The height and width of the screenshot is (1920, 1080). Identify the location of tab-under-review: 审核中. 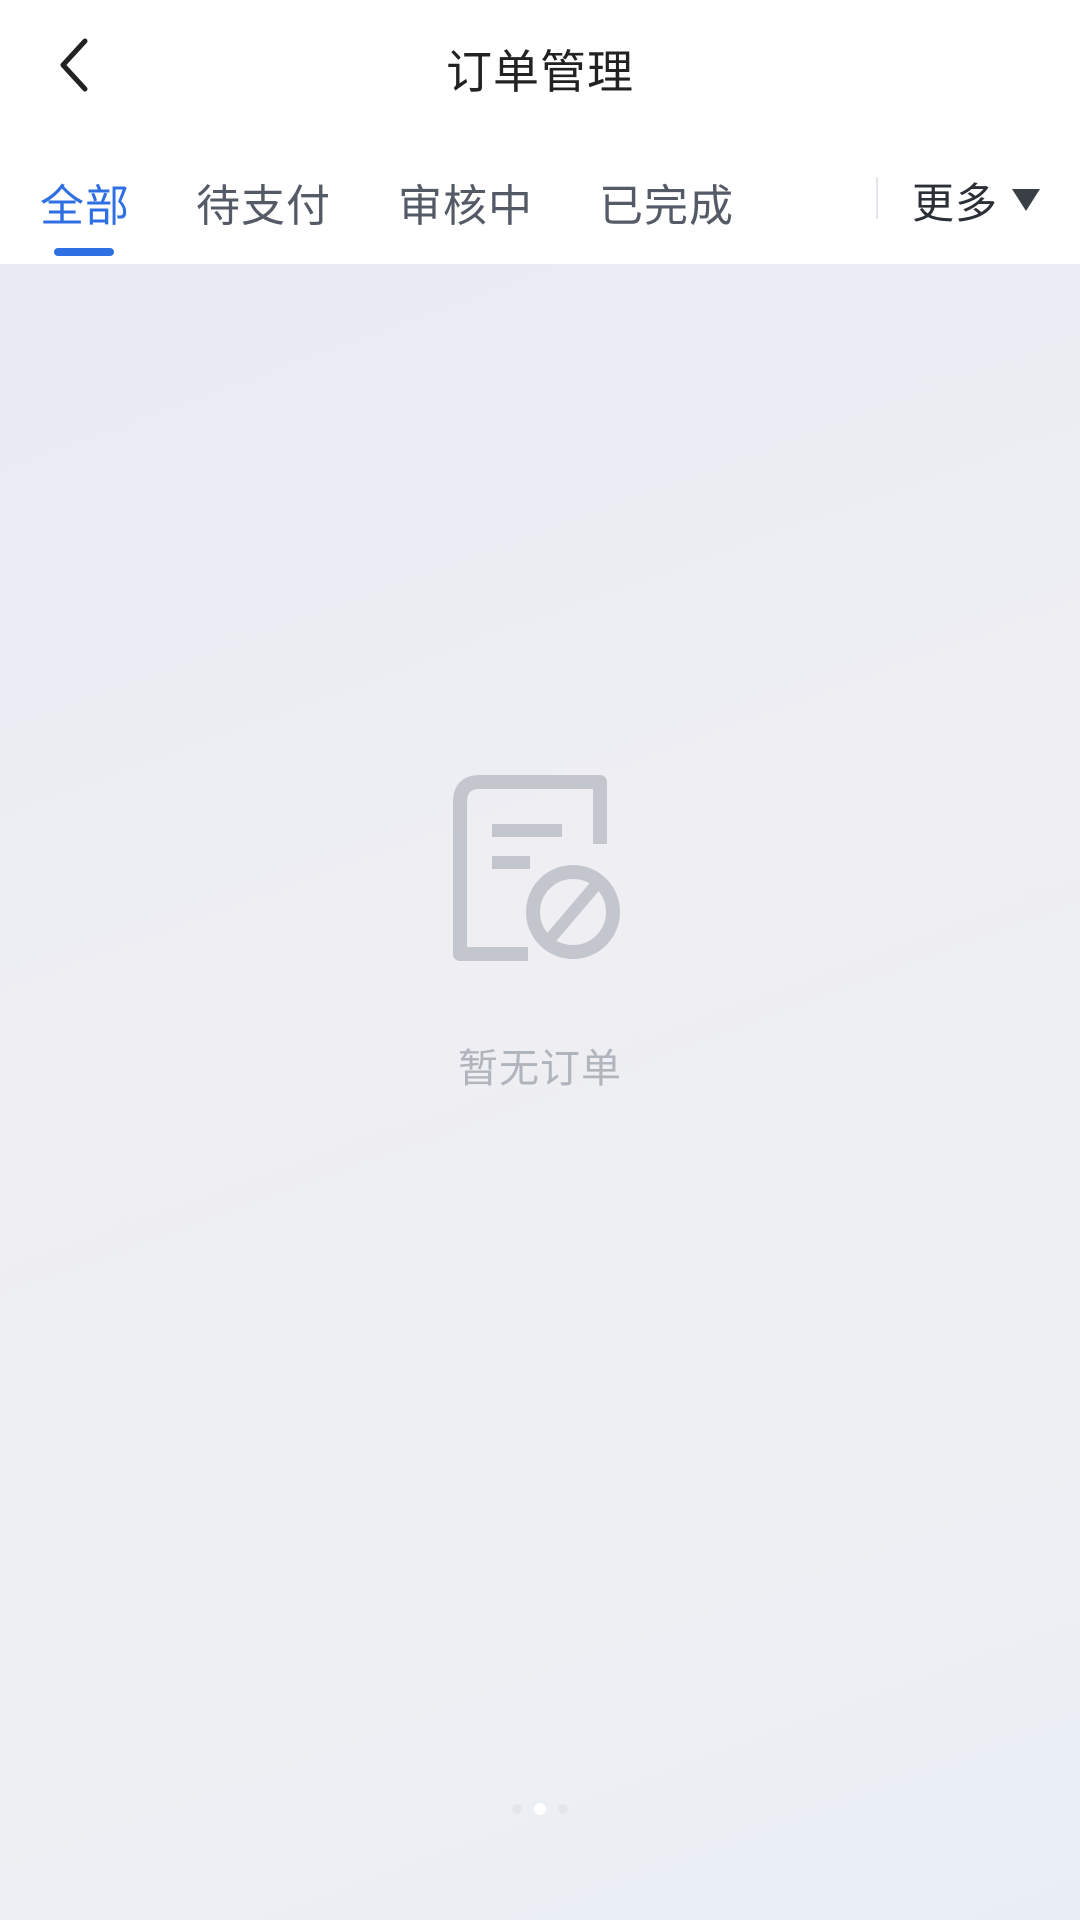
(465, 202).